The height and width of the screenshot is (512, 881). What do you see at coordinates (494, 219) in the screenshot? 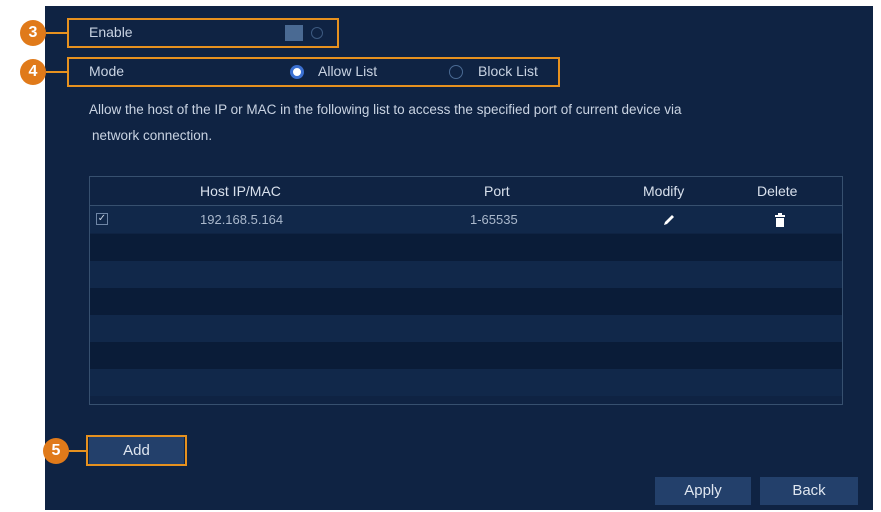
I see `row-port: 1-65535` at bounding box center [494, 219].